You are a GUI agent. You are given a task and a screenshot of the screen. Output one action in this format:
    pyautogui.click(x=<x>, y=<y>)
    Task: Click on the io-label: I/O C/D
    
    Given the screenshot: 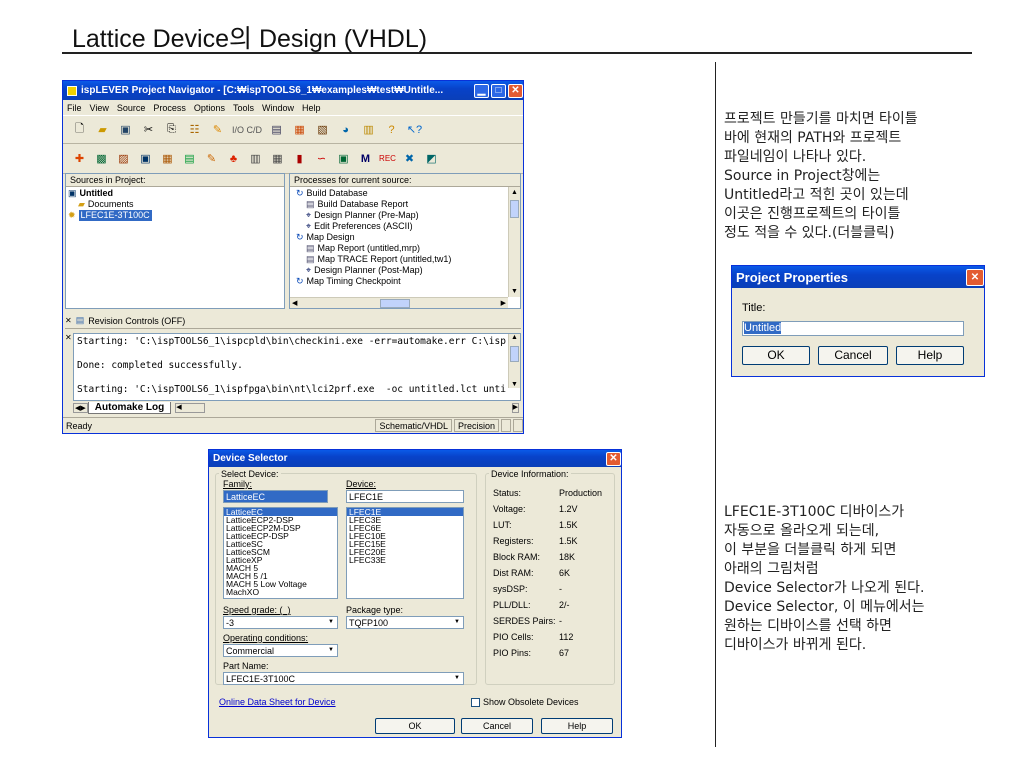 What is the action you would take?
    pyautogui.click(x=247, y=130)
    